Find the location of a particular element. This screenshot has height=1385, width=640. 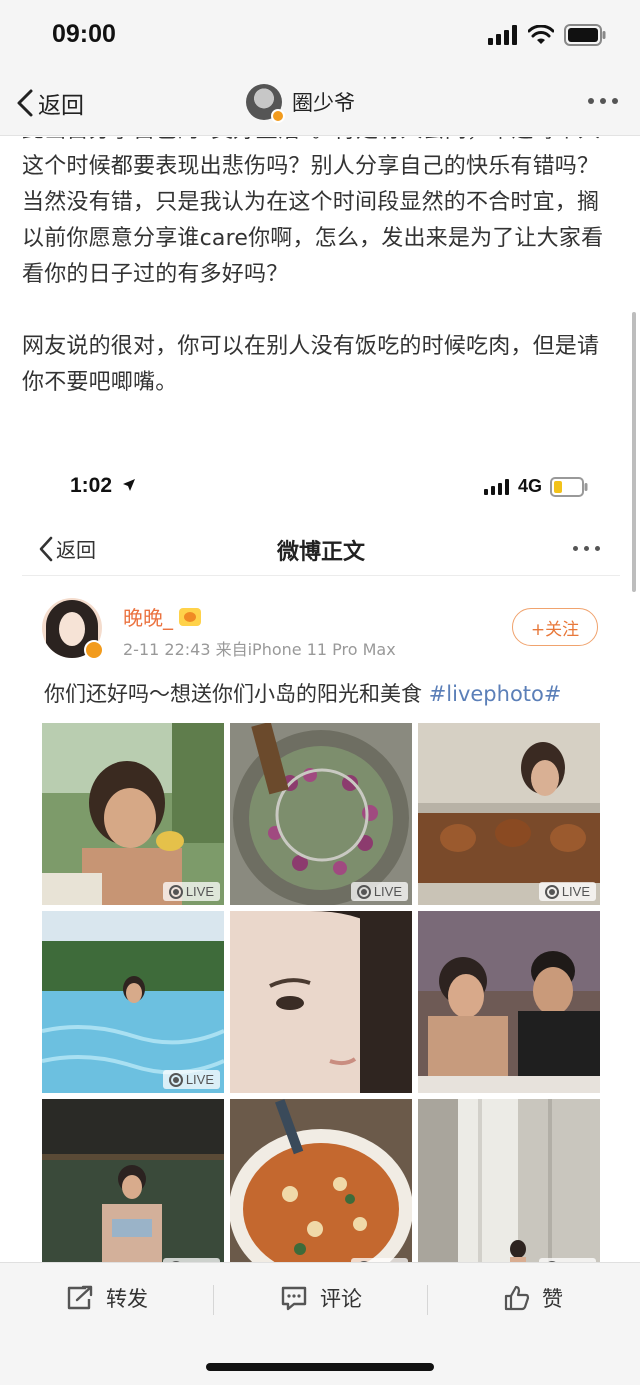

post-author-name: 晚晚_ is located at coordinates (148, 616).